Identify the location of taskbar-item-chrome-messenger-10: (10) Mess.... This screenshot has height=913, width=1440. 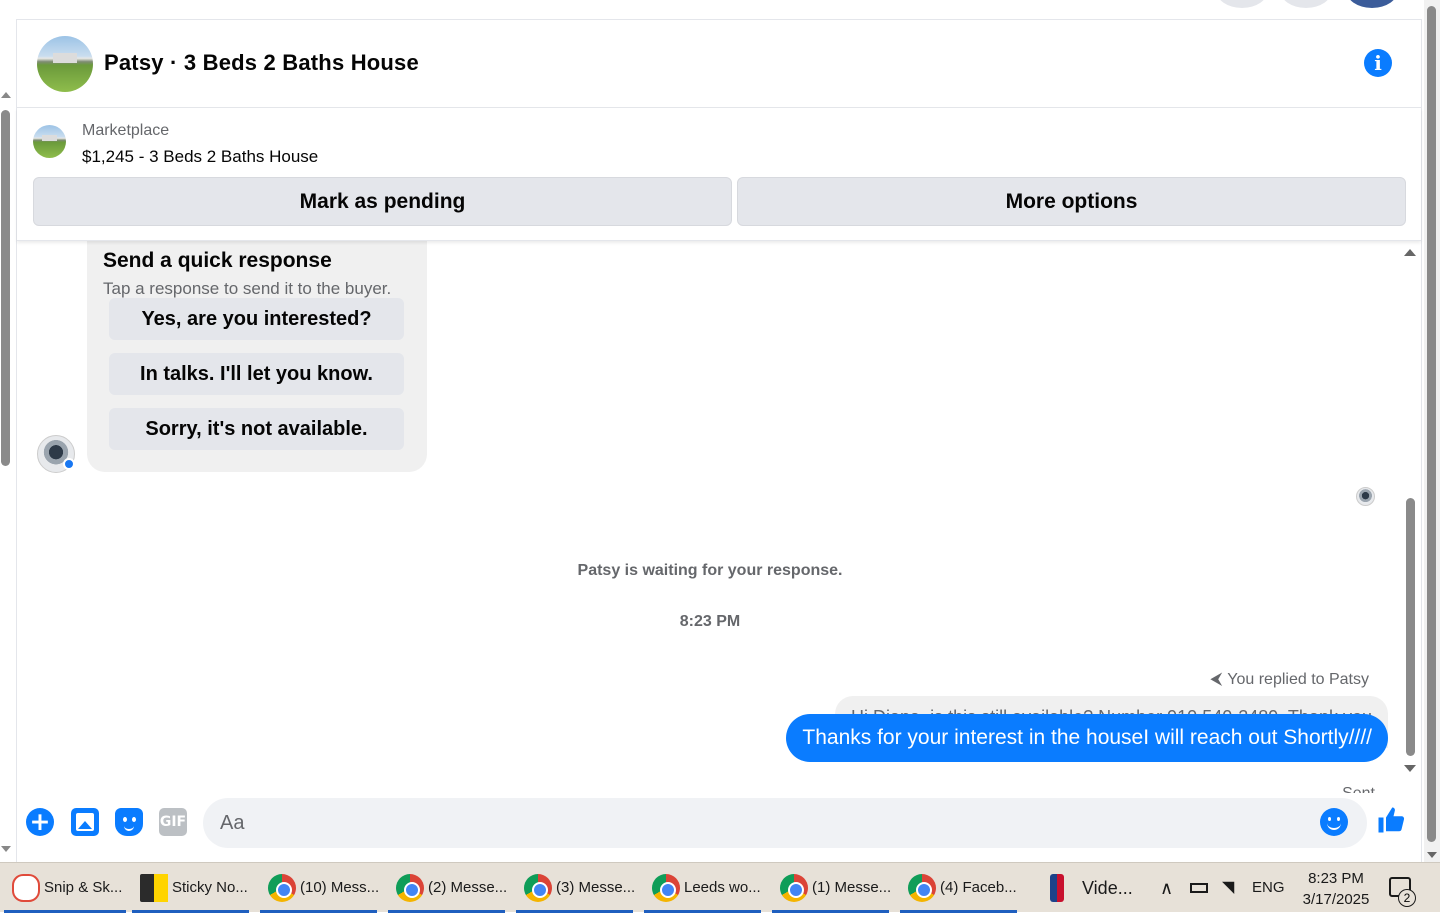
(320, 888).